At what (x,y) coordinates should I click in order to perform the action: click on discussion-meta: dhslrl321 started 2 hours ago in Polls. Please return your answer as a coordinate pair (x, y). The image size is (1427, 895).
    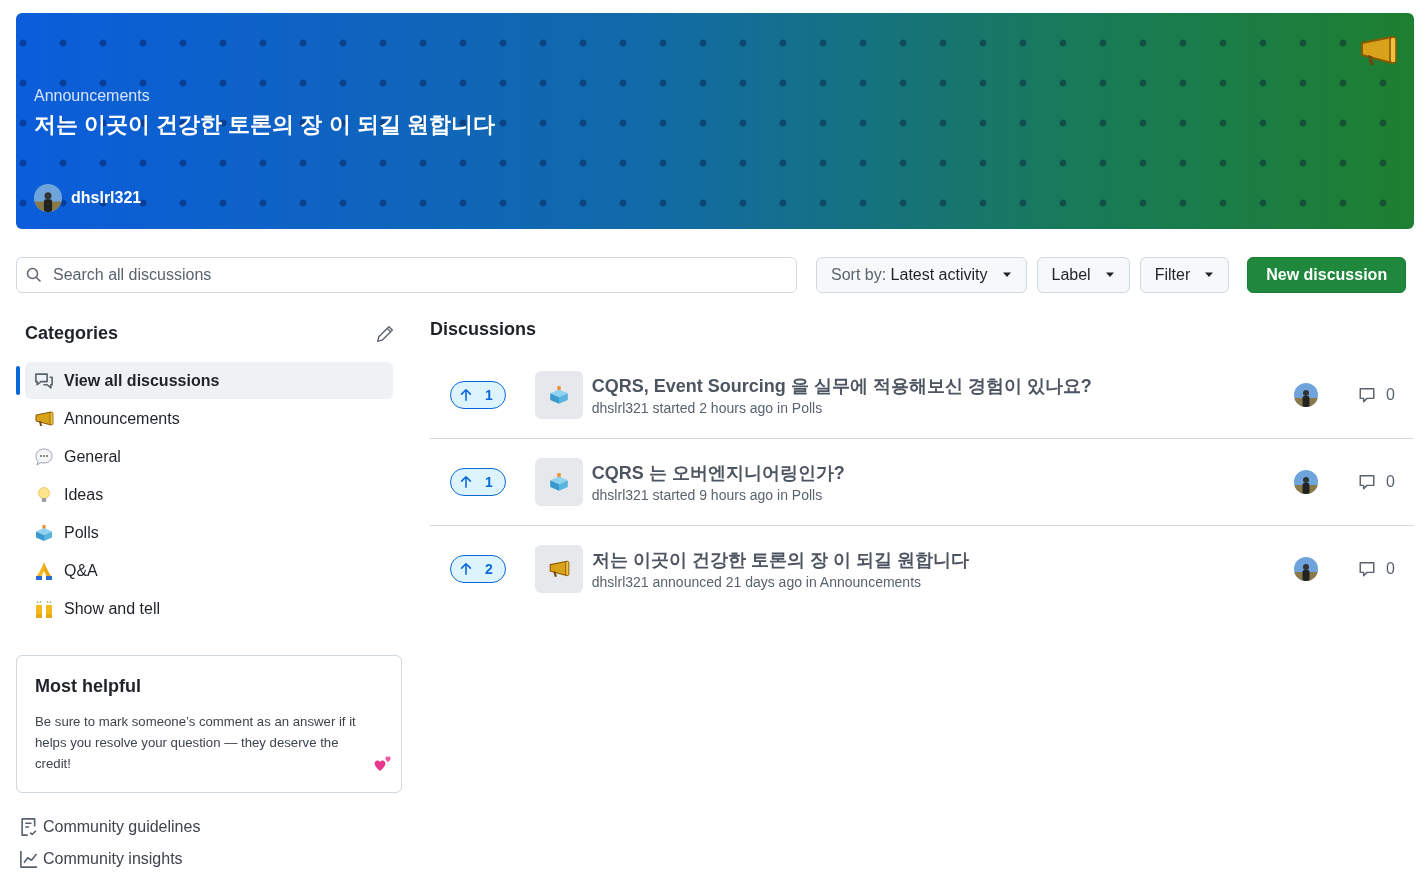
    Looking at the image, I should click on (707, 408).